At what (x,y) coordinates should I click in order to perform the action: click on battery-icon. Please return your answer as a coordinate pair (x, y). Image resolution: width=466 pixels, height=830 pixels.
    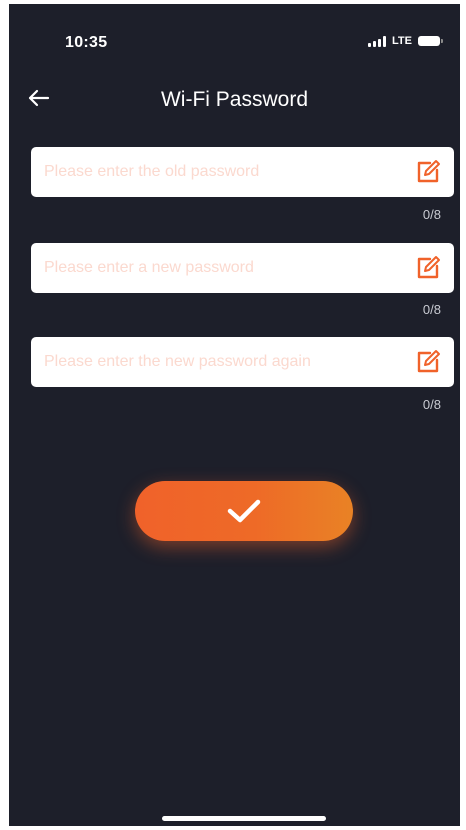
    Looking at the image, I should click on (430, 41).